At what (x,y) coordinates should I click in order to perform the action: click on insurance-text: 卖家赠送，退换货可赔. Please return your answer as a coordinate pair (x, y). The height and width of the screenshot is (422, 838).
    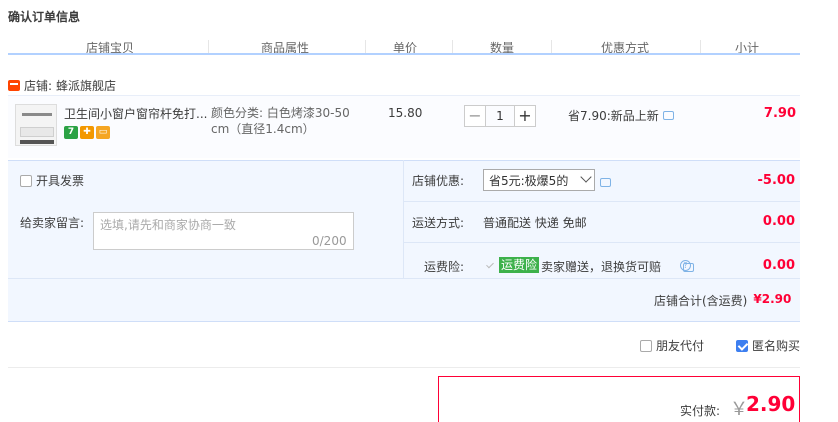
    Looking at the image, I should click on (601, 267).